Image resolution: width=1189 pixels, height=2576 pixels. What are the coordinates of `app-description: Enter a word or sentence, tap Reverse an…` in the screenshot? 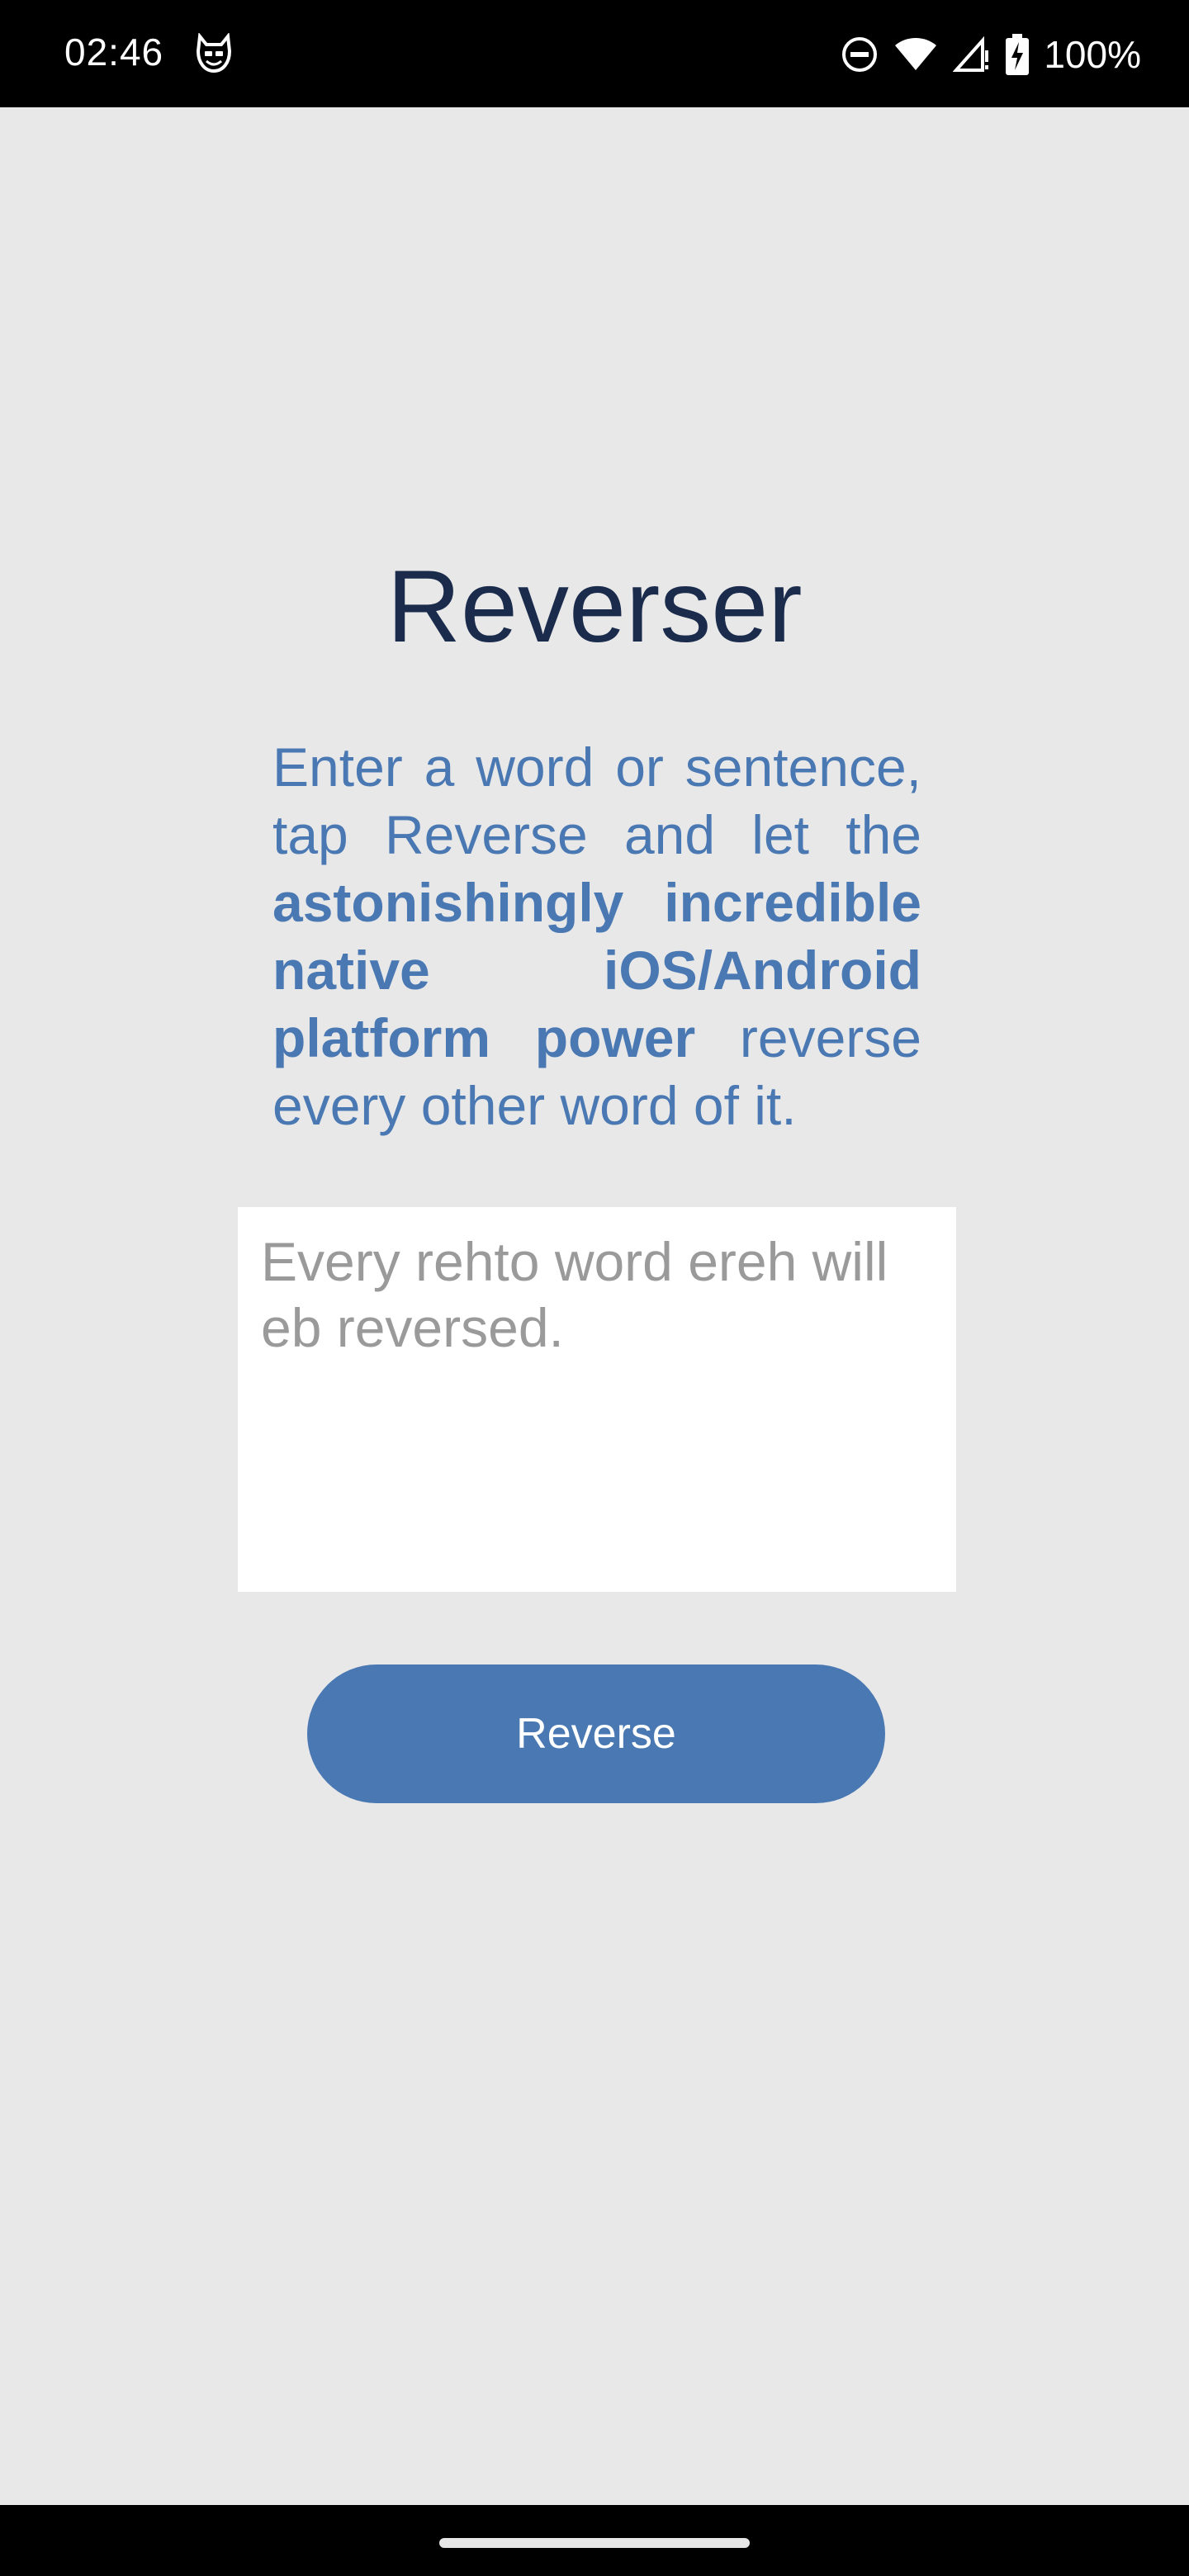 It's located at (596, 936).